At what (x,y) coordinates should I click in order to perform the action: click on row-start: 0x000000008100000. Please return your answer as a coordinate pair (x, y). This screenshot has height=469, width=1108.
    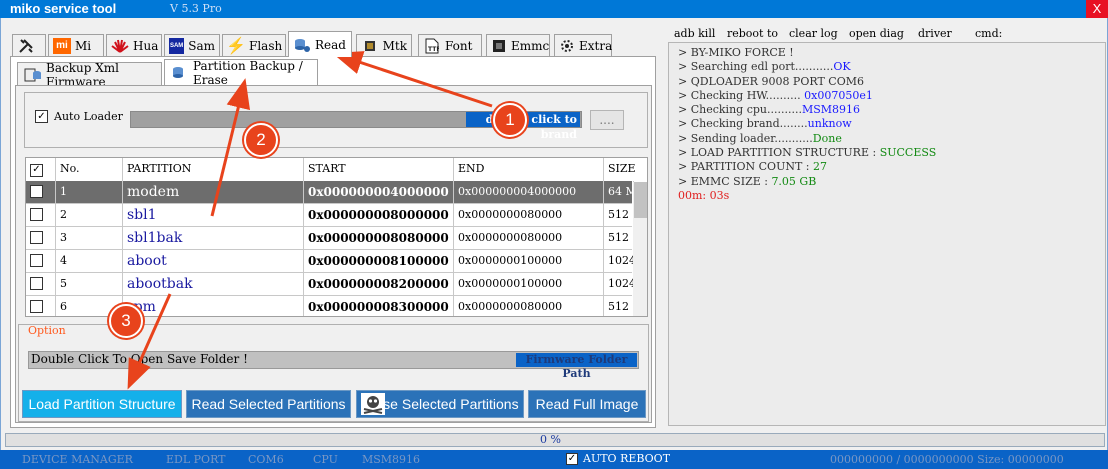
    Looking at the image, I should click on (379, 261).